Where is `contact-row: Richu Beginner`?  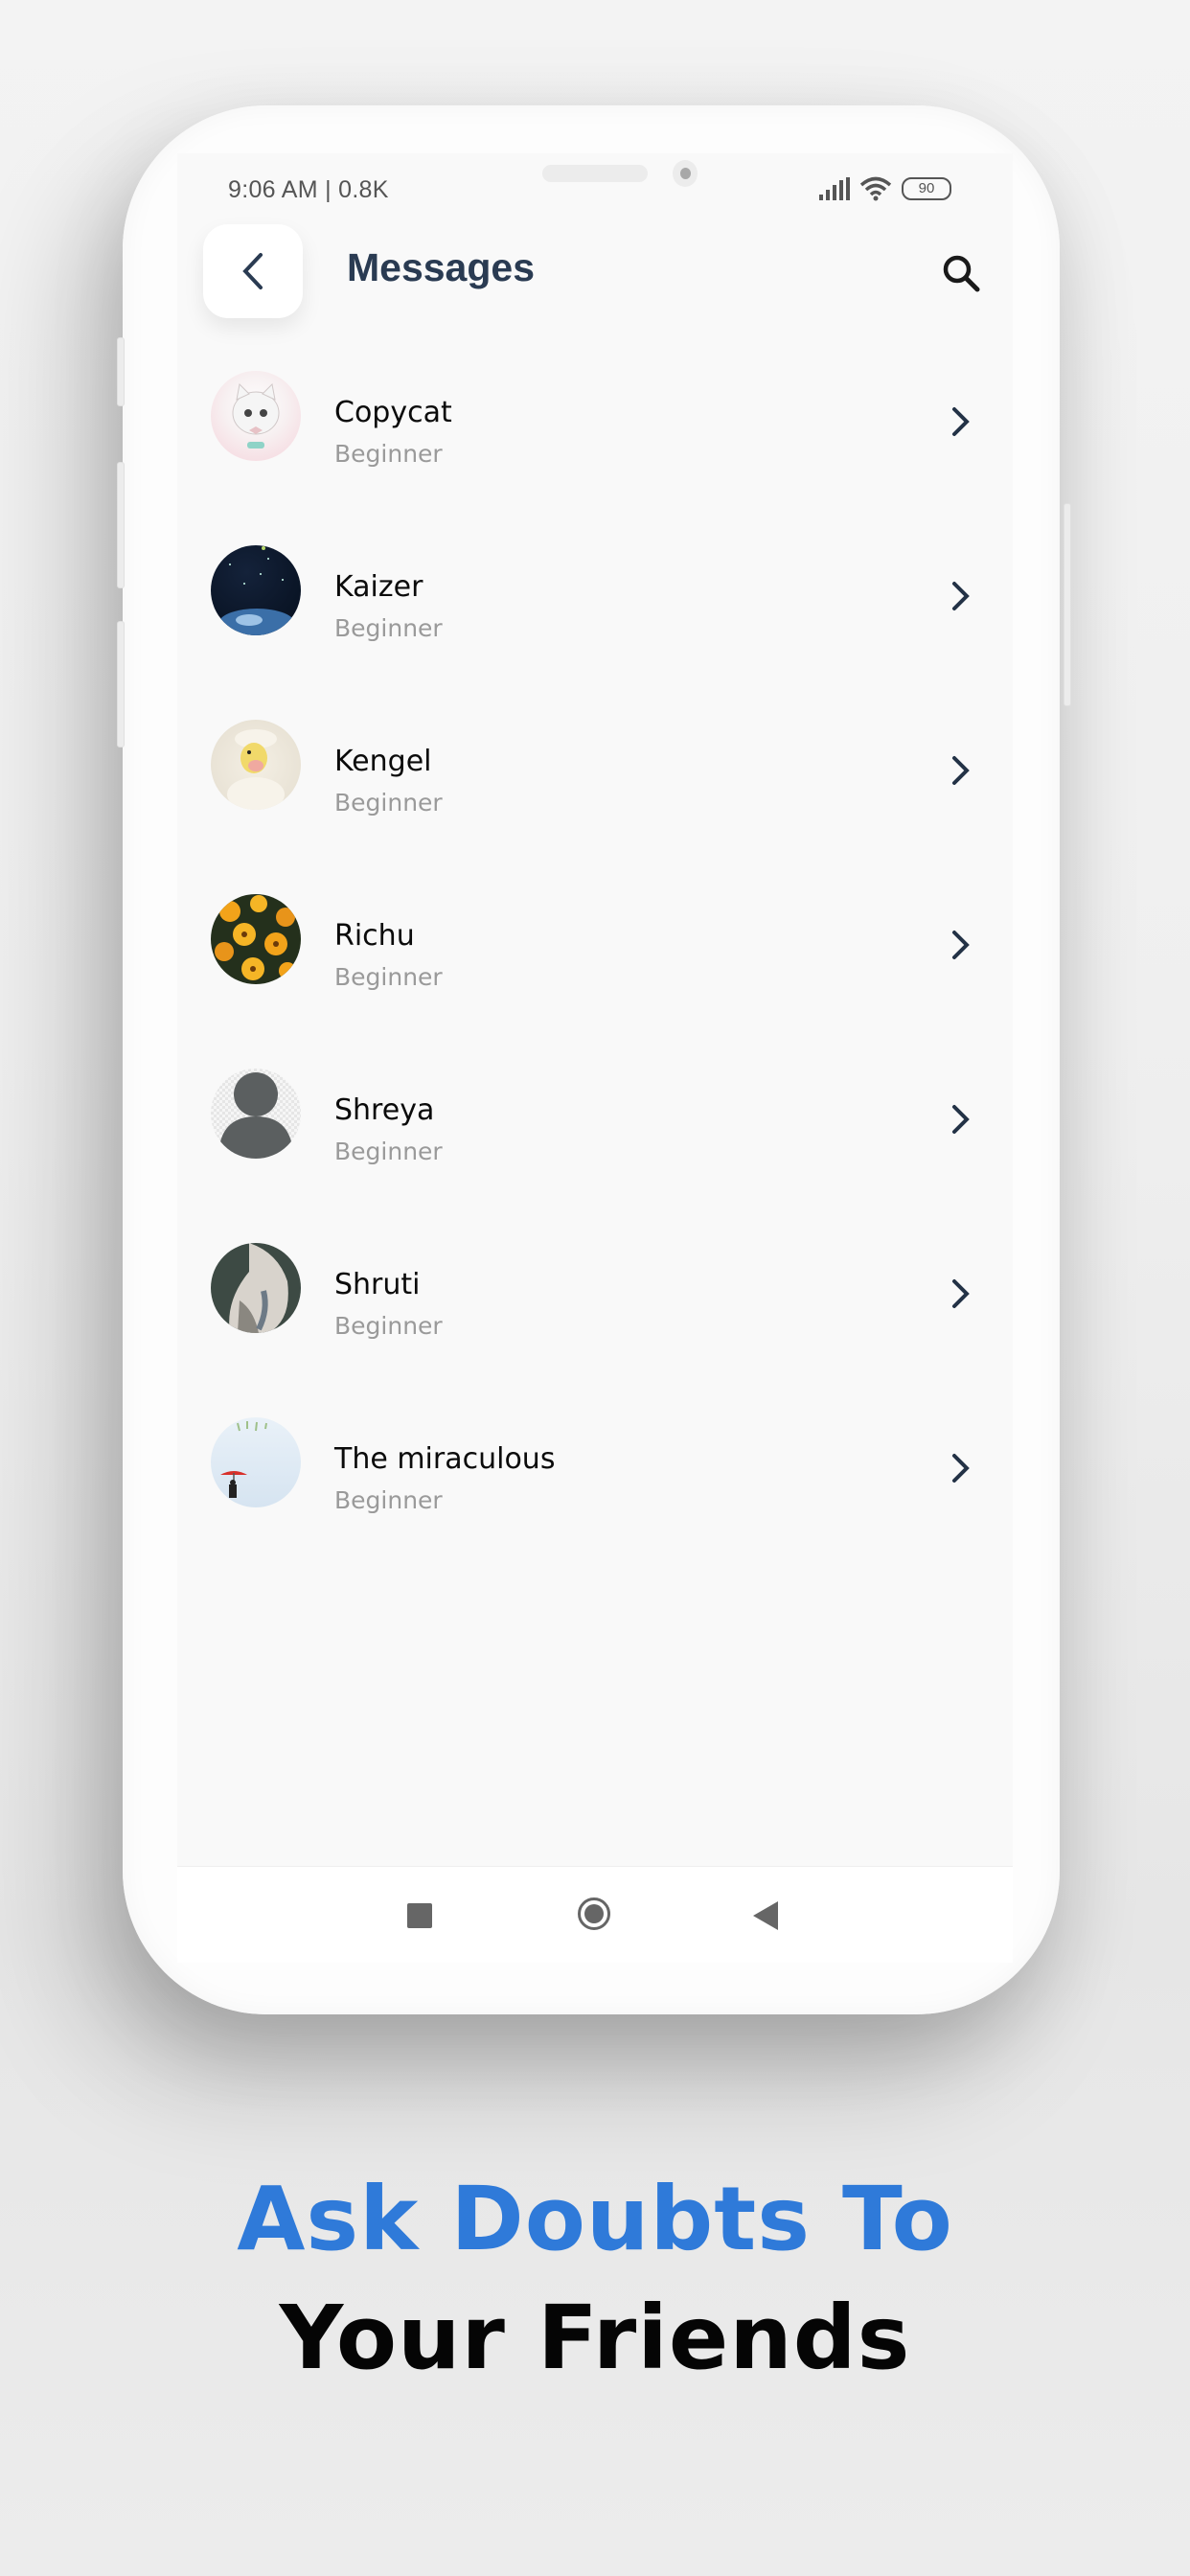 contact-row: Richu Beginner is located at coordinates (595, 956).